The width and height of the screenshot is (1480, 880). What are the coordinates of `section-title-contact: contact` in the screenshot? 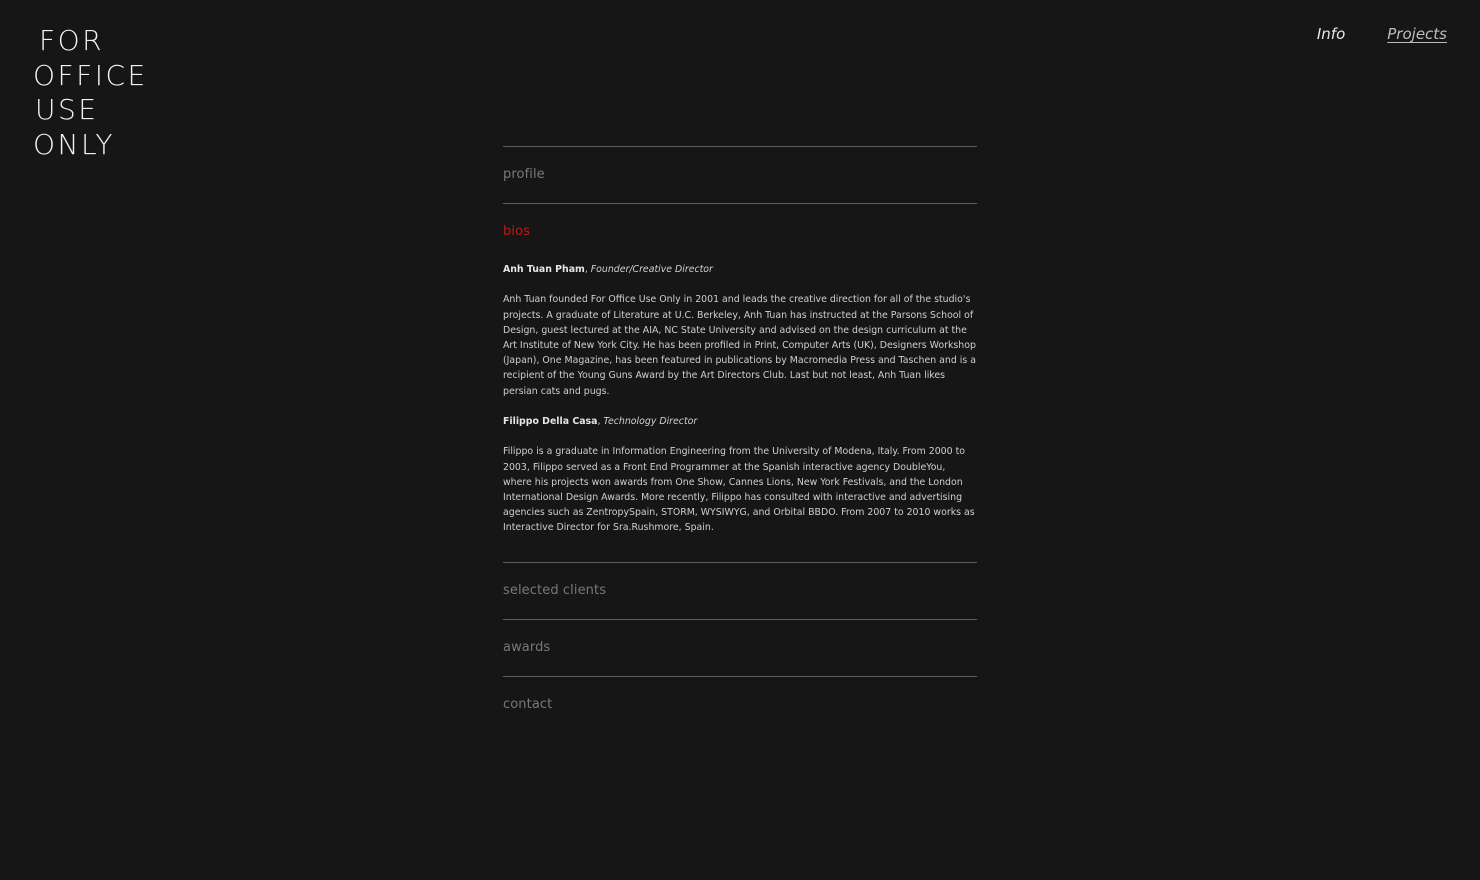 It's located at (740, 705).